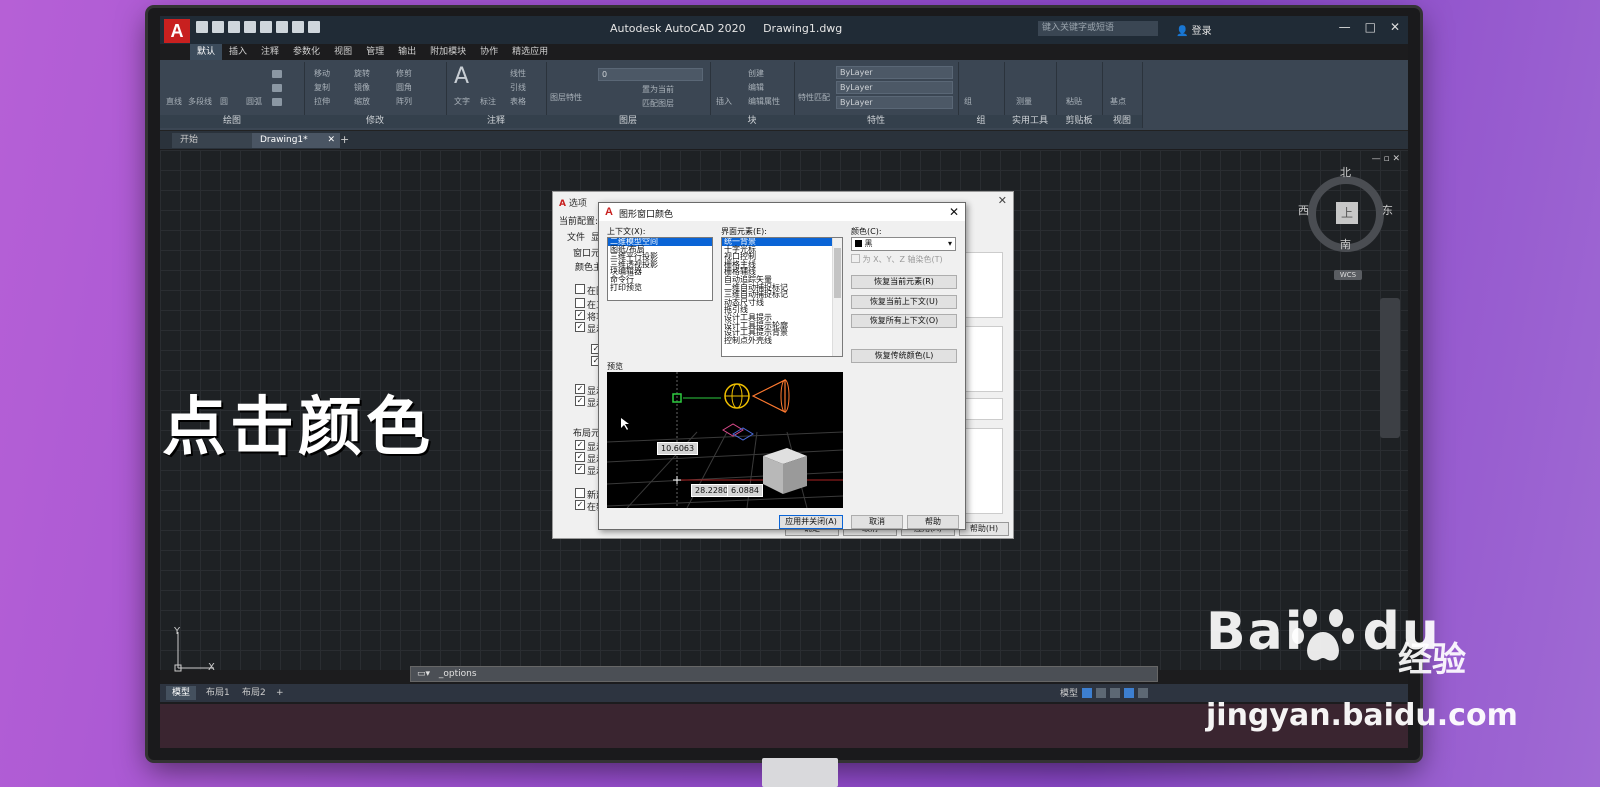  What do you see at coordinates (580, 327) in the screenshot?
I see `option-checkbox-4: ✓` at bounding box center [580, 327].